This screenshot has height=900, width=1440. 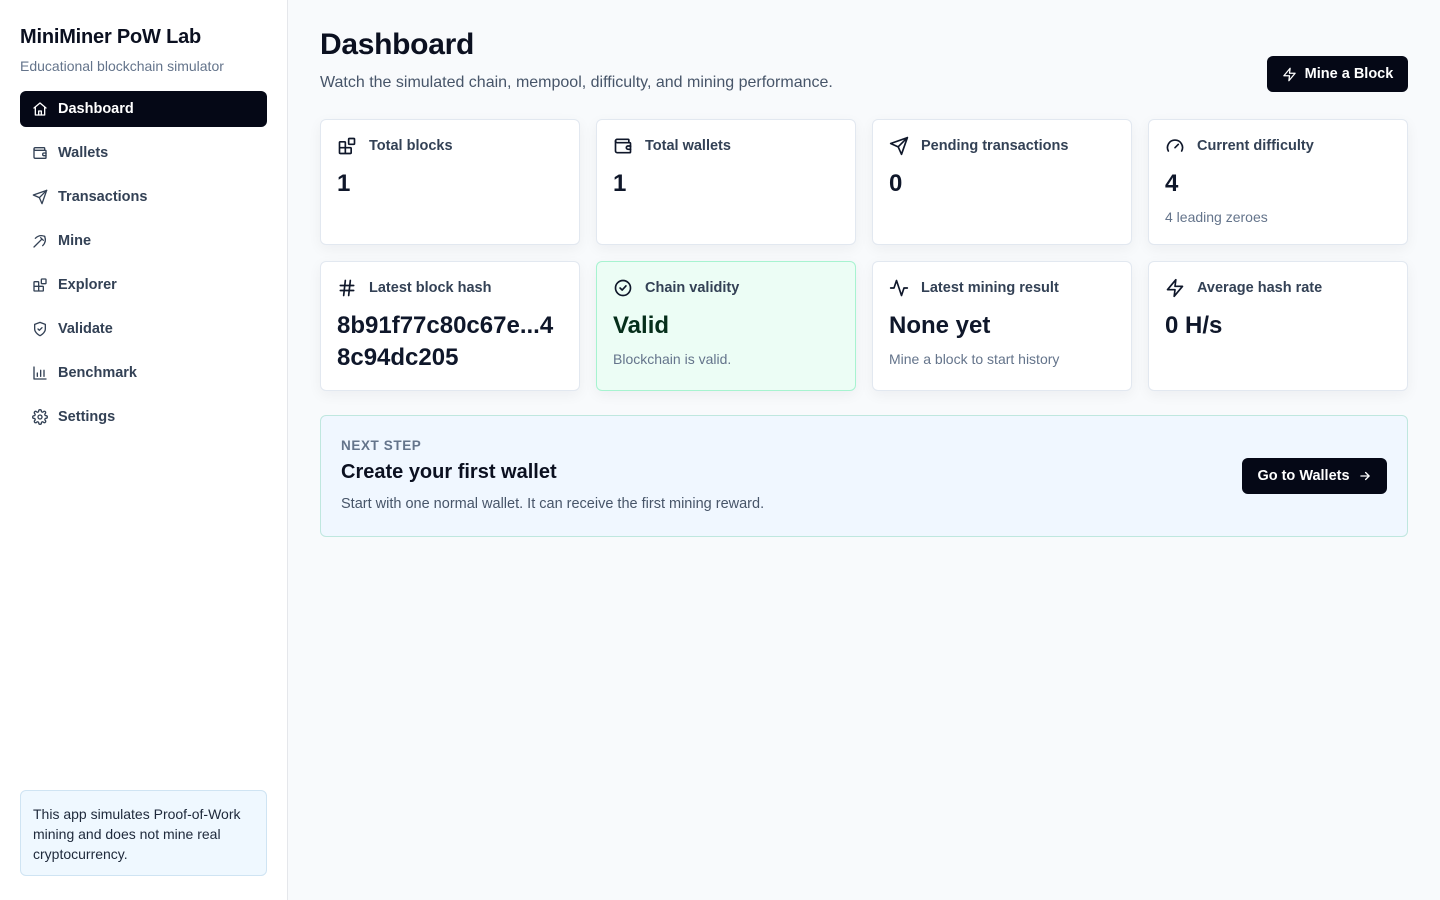 I want to click on sidebar-item-wallets: Wallets, so click(x=143, y=153).